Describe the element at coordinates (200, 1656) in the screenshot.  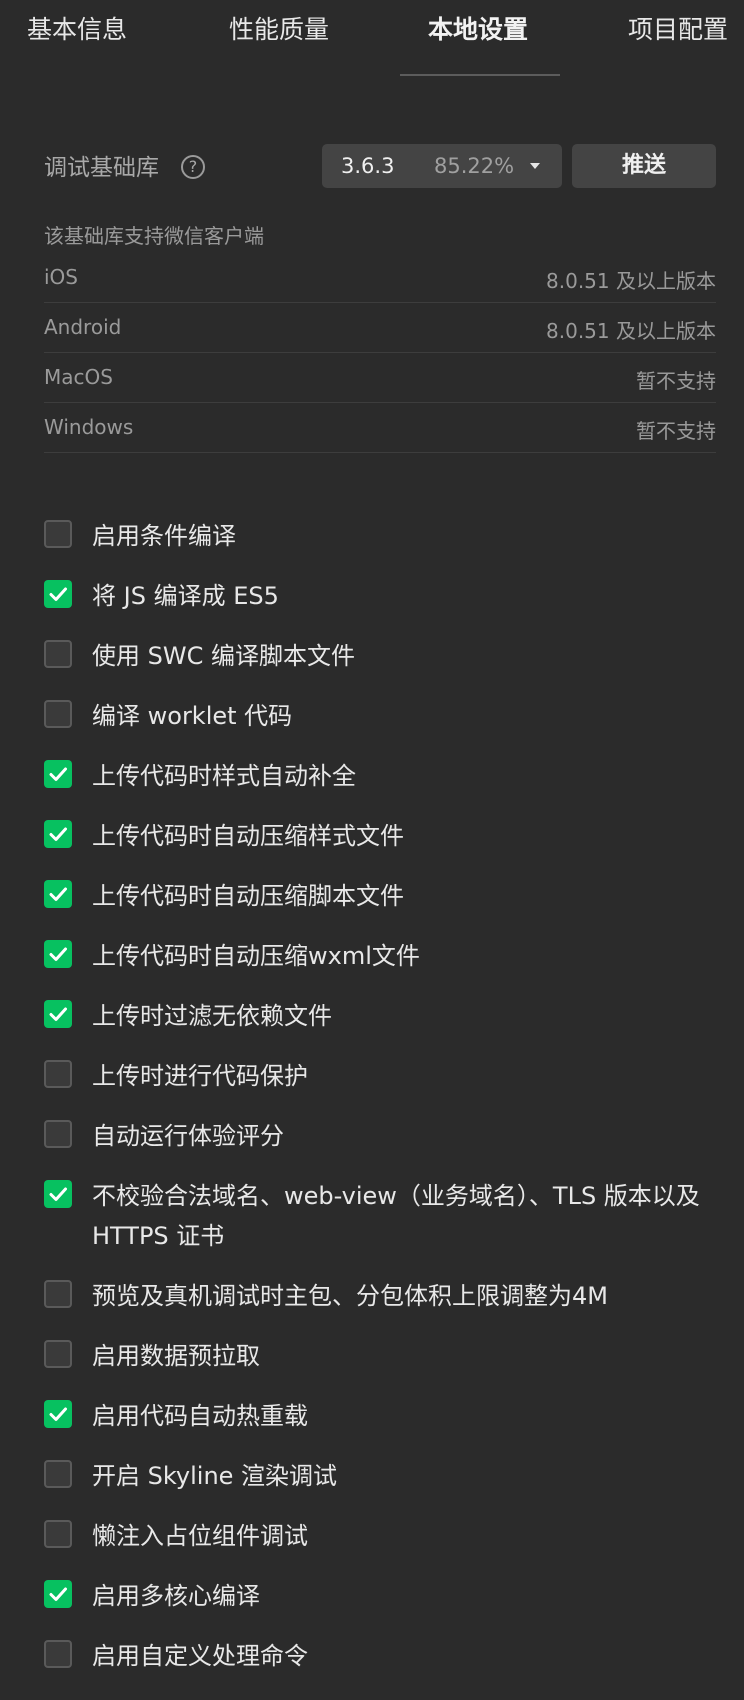
I see `option-label: 启用自定义处理命令` at that location.